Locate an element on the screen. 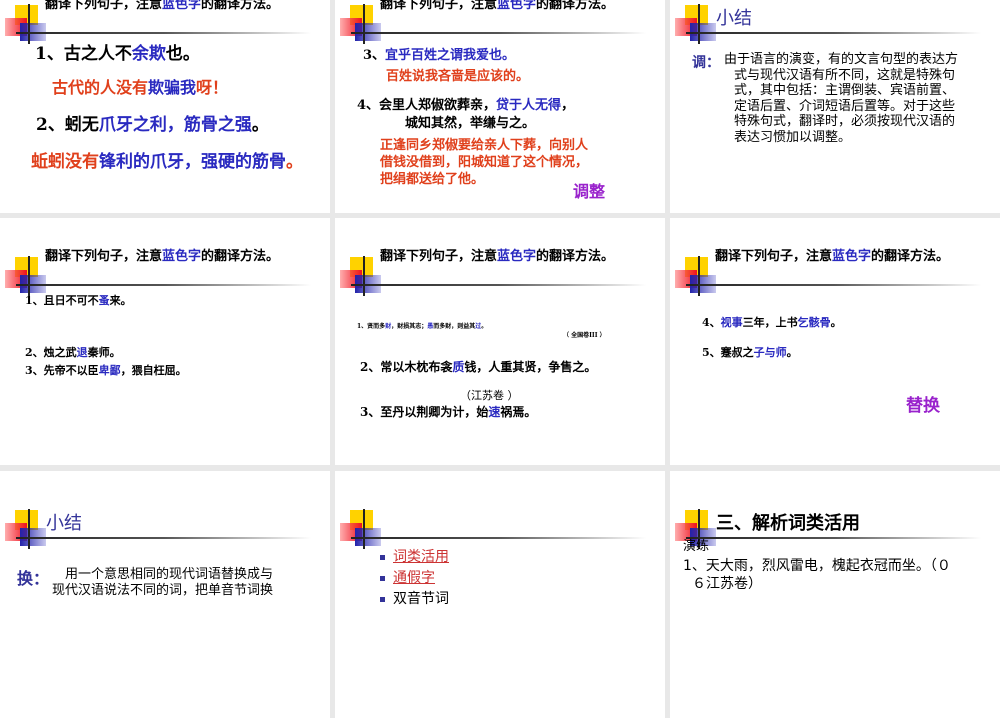 This screenshot has height=718, width=1000. term-label: 调： is located at coordinates (706, 63).